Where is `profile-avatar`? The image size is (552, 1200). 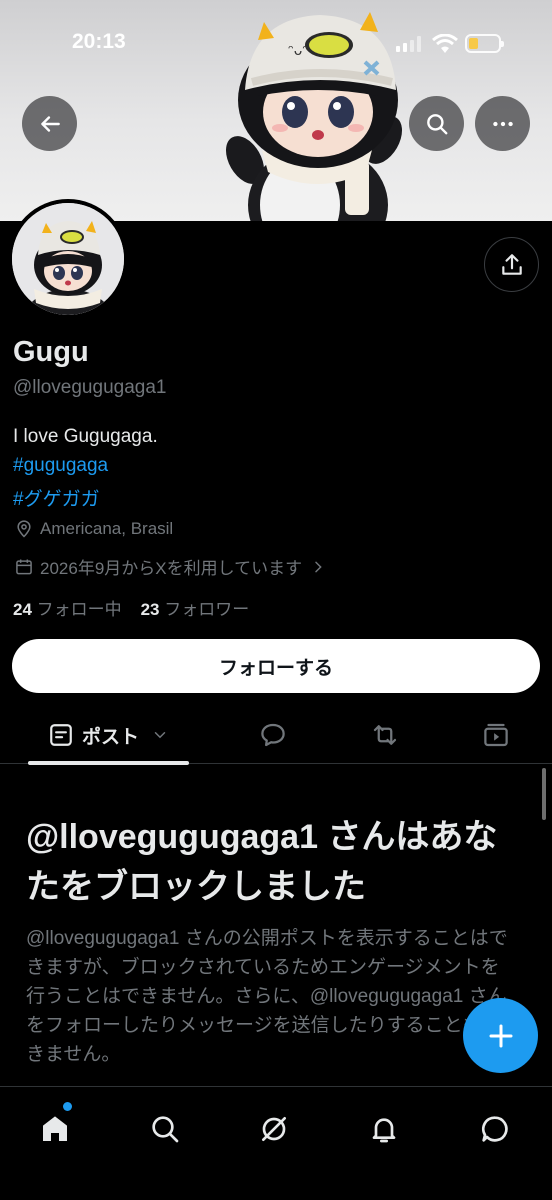
profile-avatar is located at coordinates (68, 259).